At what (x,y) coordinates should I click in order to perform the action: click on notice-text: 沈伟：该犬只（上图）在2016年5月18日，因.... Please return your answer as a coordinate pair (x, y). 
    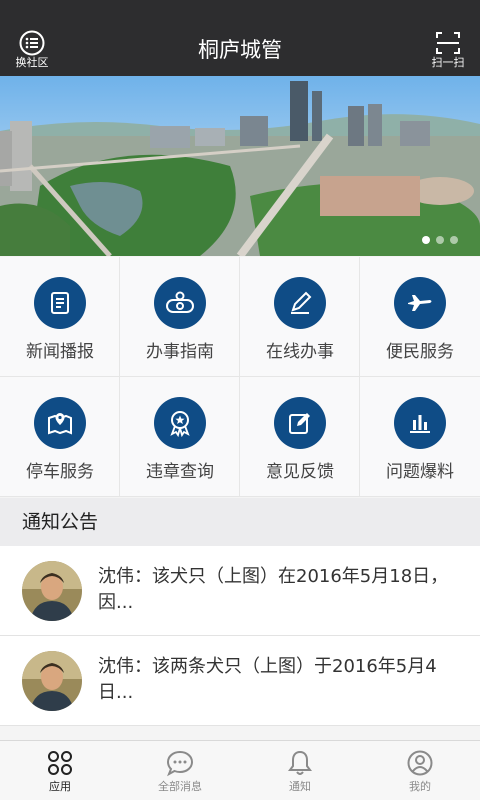
    Looking at the image, I should click on (273, 589).